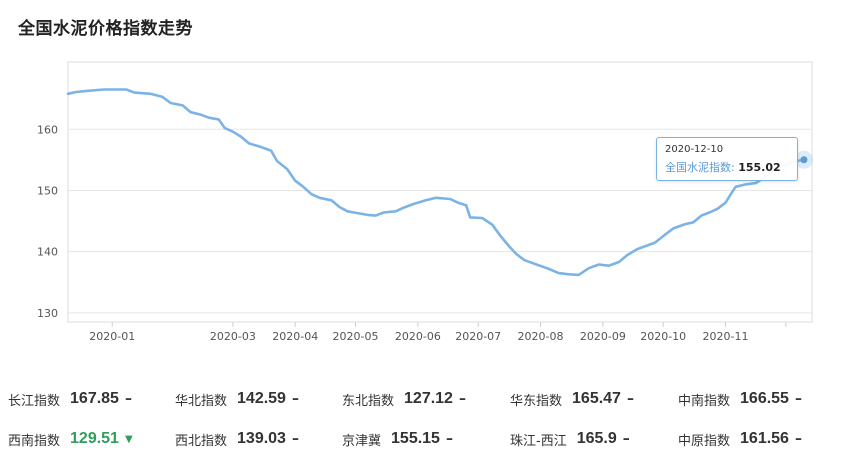 The height and width of the screenshot is (458, 846). I want to click on stat-name: 华东指数, so click(536, 401).